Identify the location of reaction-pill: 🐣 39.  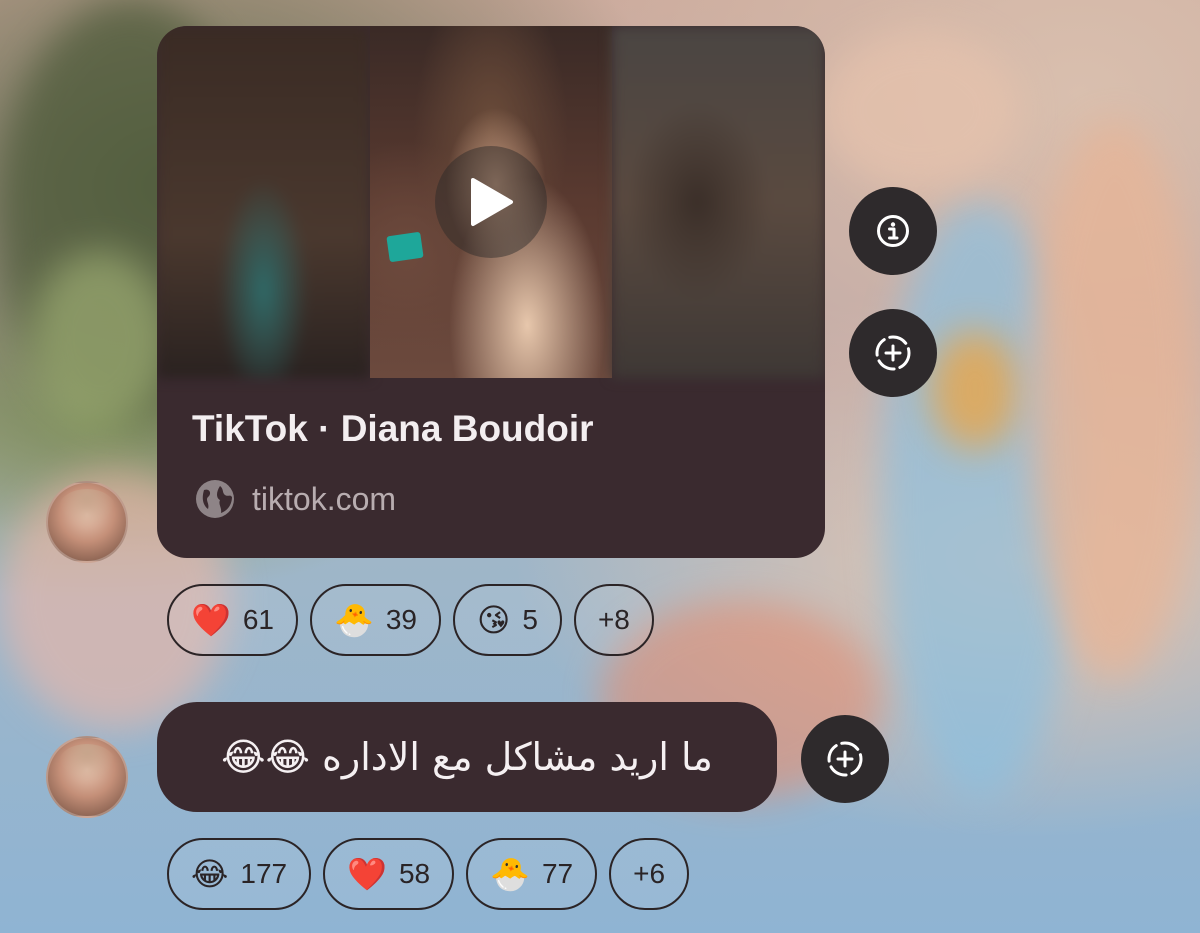
(375, 620).